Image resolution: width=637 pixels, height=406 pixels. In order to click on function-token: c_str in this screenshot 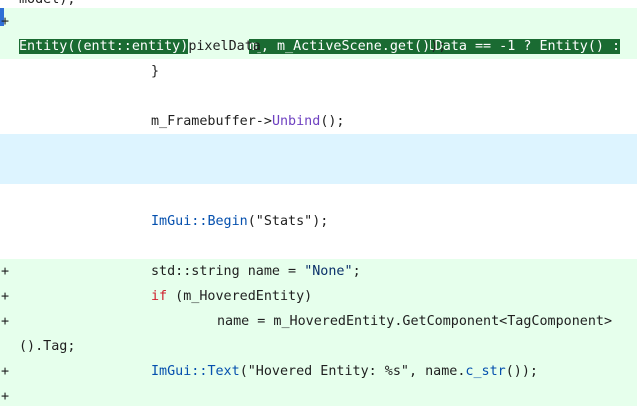, I will do `click(485, 371)`.